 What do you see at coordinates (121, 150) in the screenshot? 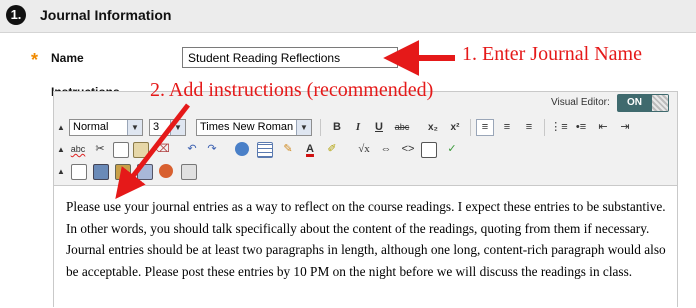
I see `copy-icon` at bounding box center [121, 150].